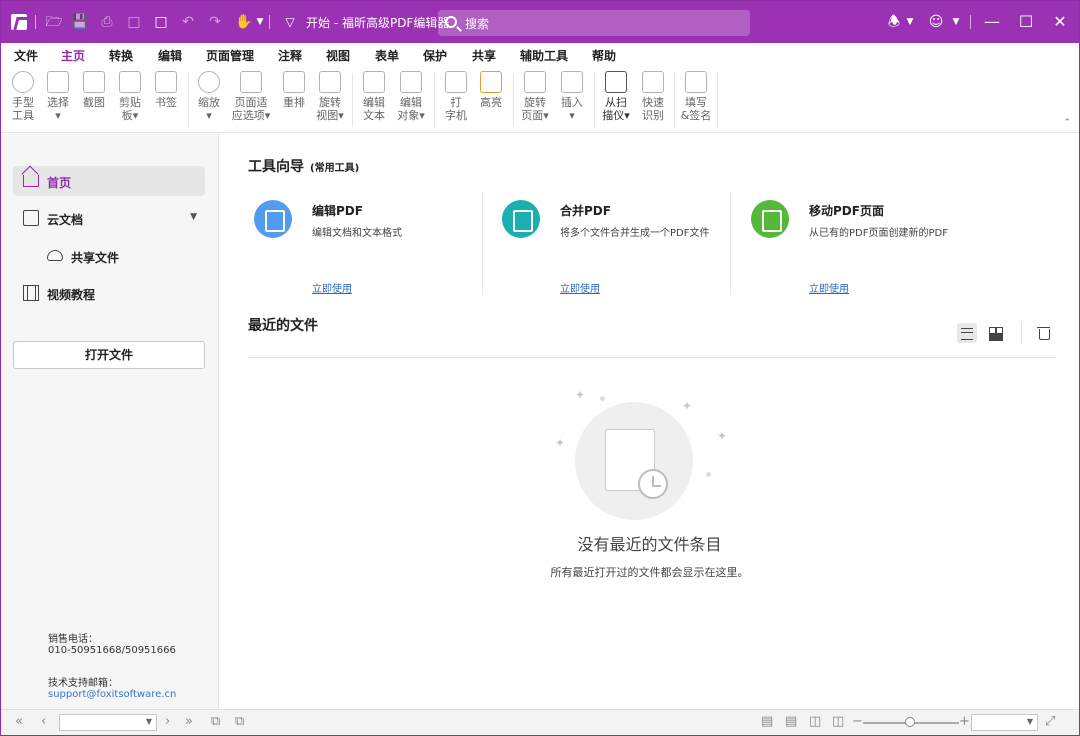 The height and width of the screenshot is (736, 1080). I want to click on close-button: ✕, so click(1060, 22).